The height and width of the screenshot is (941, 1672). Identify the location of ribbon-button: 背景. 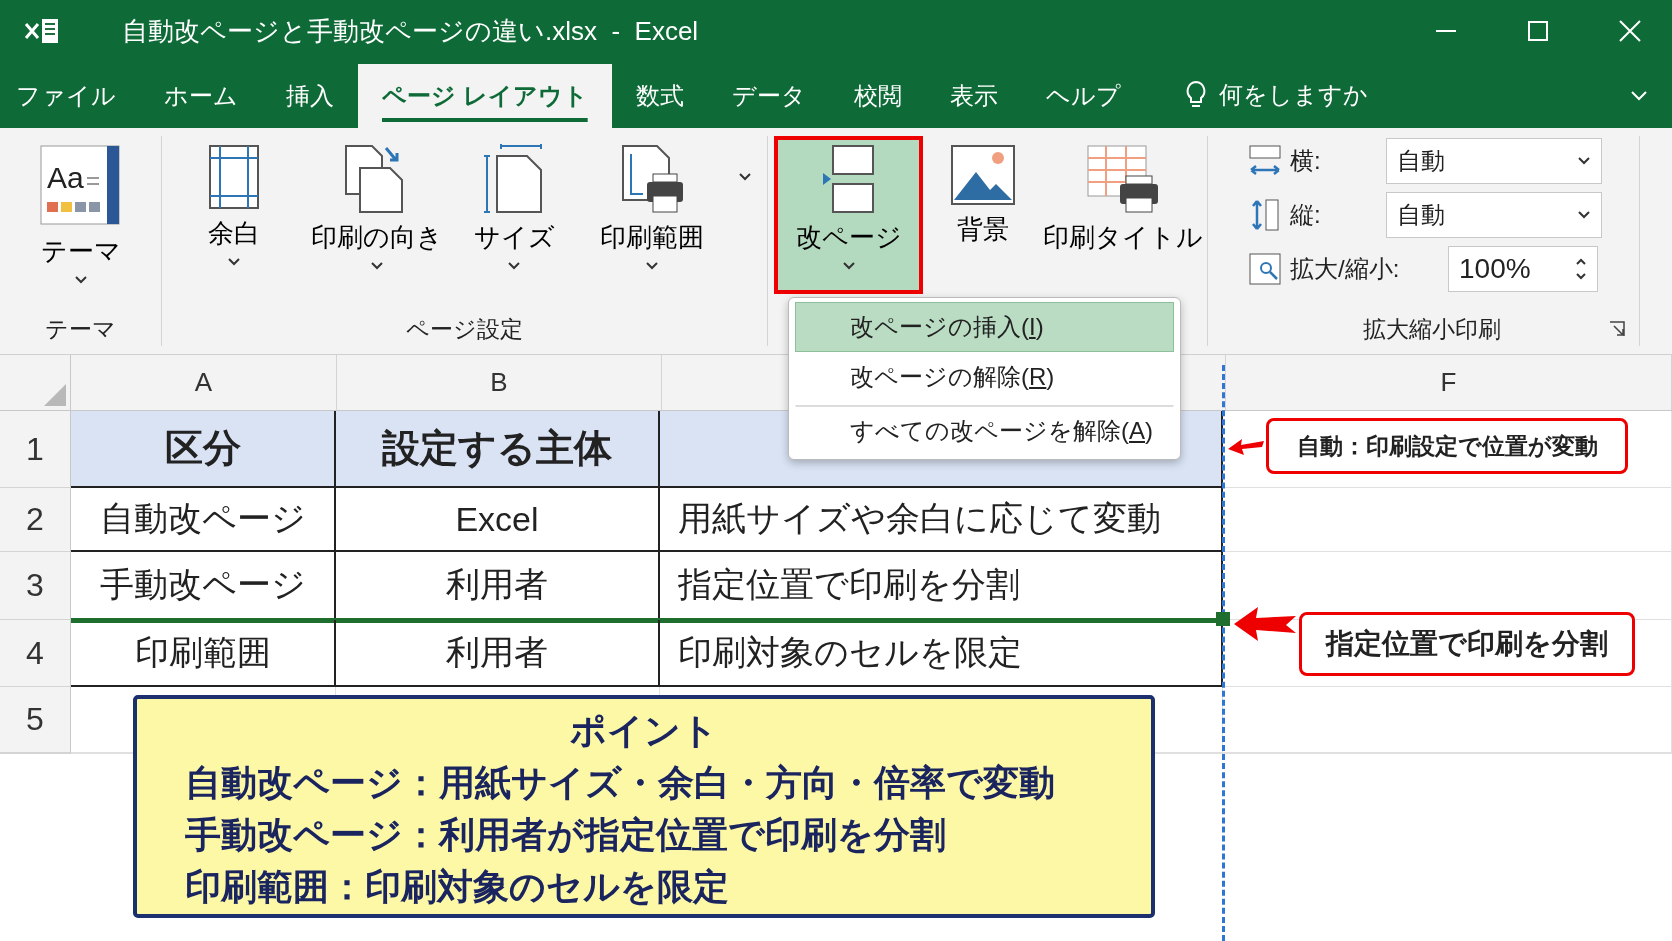
(983, 215).